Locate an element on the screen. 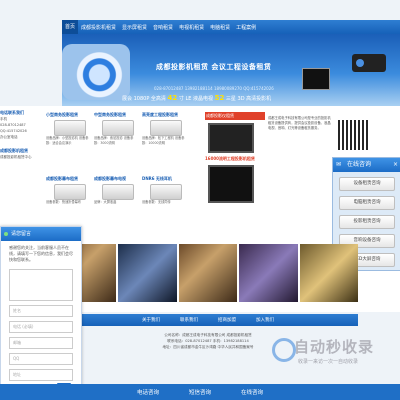 This screenshot has width=400, height=400. footer-link-join: 加入我们 is located at coordinates (265, 320).